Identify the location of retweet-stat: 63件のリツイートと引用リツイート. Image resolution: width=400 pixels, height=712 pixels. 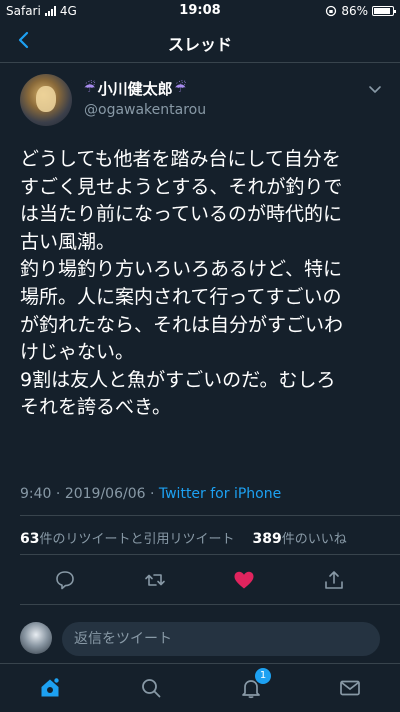
(127, 537).